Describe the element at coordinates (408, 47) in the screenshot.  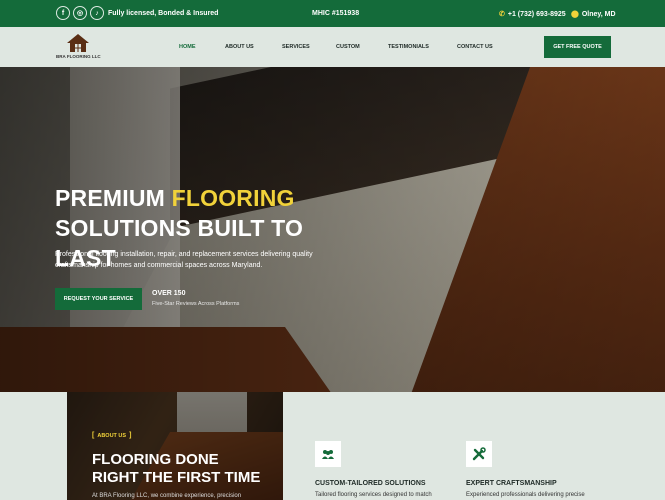
I see `nav-testimonials: TESTIMONIALS` at that location.